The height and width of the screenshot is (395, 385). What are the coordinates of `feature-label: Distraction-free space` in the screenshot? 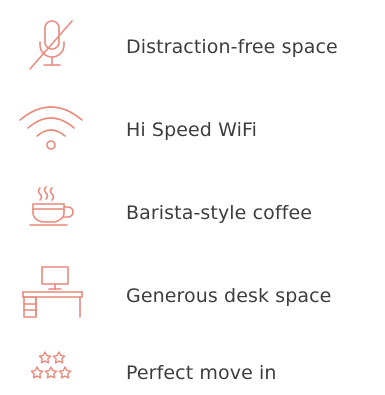 It's located at (232, 47).